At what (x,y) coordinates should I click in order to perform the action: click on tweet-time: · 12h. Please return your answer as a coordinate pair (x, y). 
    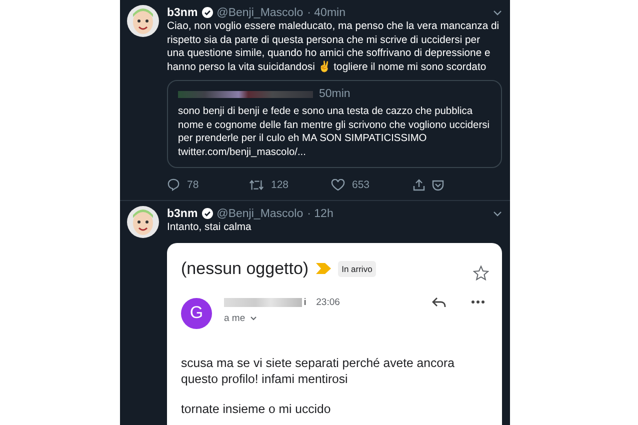
    Looking at the image, I should click on (320, 214).